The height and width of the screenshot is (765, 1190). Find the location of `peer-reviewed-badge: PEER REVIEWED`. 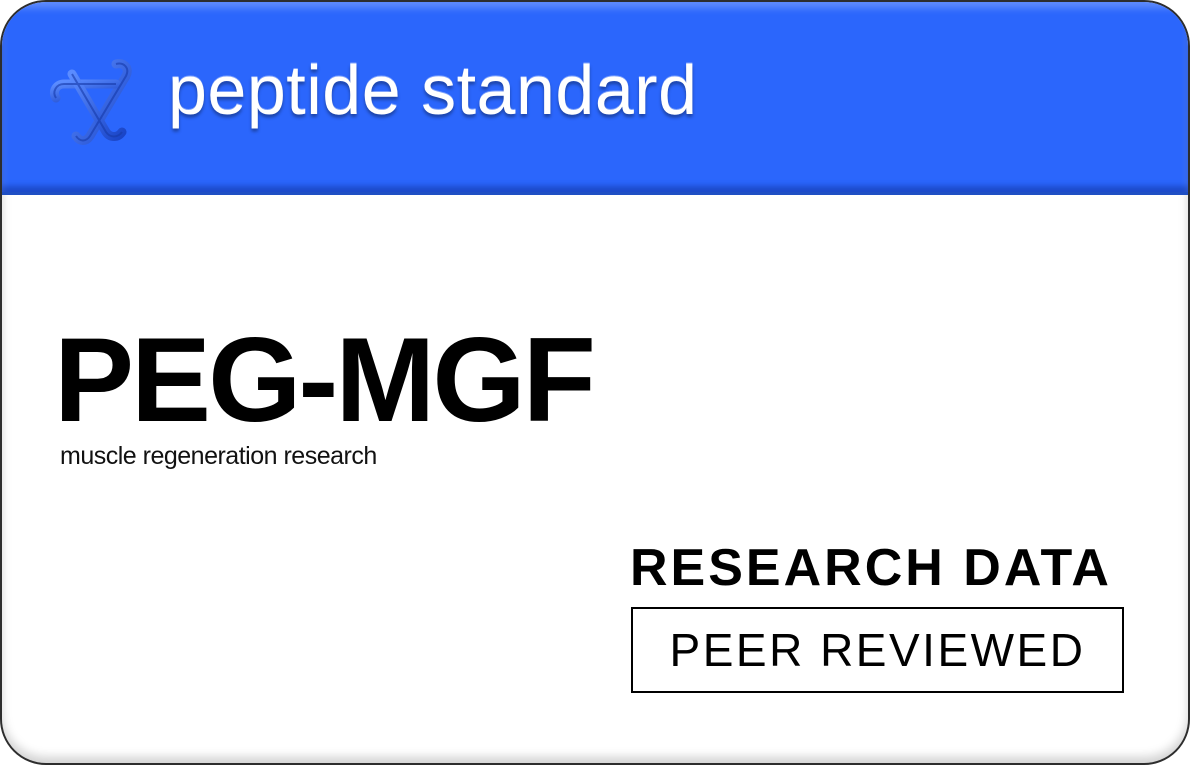

peer-reviewed-badge: PEER REVIEWED is located at coordinates (877, 650).